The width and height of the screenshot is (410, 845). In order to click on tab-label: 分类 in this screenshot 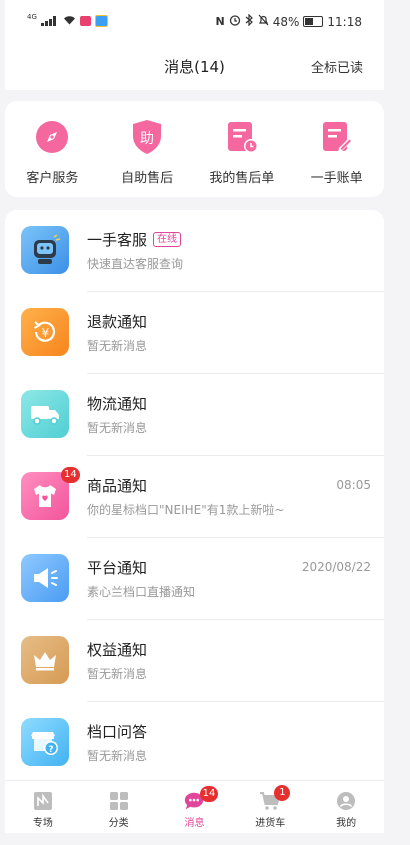, I will do `click(118, 823)`.